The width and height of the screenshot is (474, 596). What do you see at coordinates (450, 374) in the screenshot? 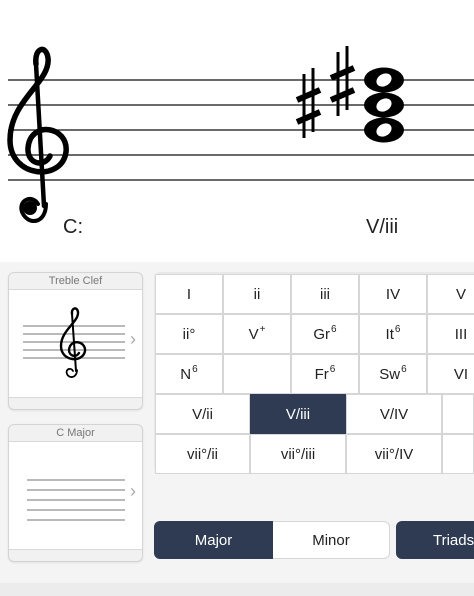
I see `chord-button: VI` at bounding box center [450, 374].